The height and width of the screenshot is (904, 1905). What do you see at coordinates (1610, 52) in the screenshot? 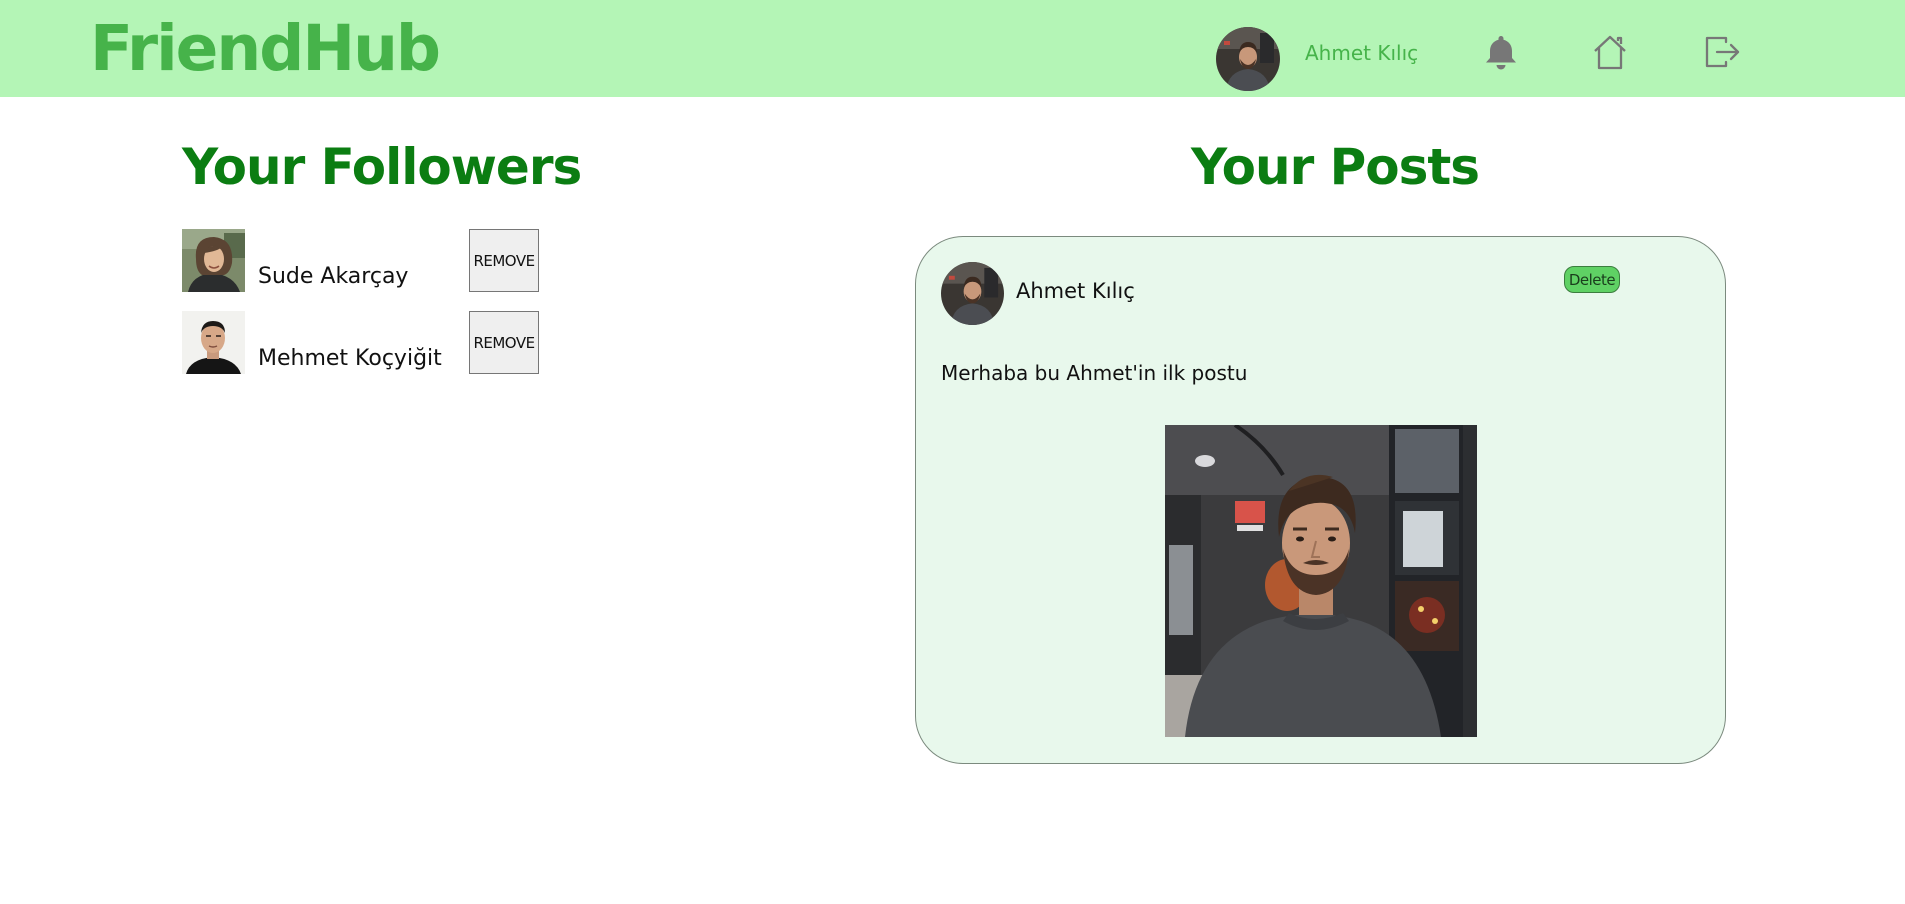
I see `home-icon` at bounding box center [1610, 52].